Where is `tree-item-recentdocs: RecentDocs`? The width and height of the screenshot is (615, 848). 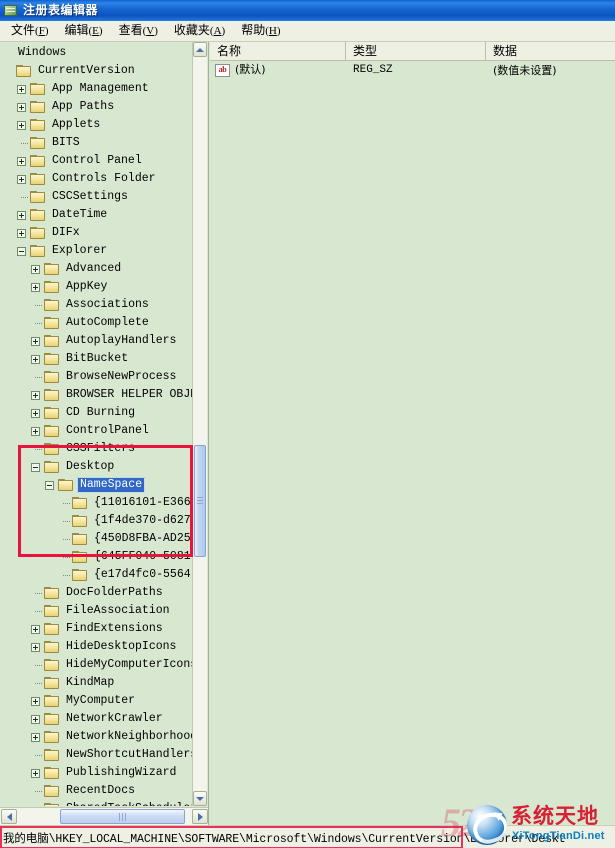
tree-item-recentdocs: RecentDocs is located at coordinates (96, 791).